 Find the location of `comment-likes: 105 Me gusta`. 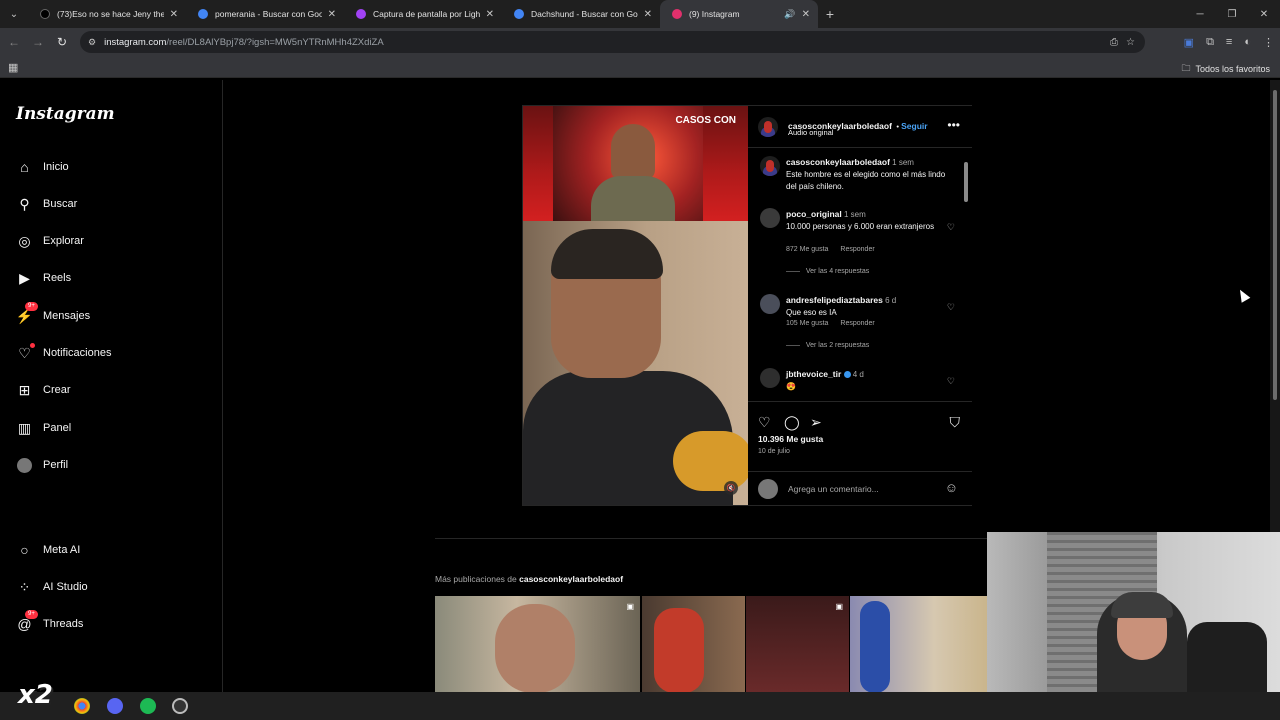

comment-likes: 105 Me gusta is located at coordinates (807, 323).